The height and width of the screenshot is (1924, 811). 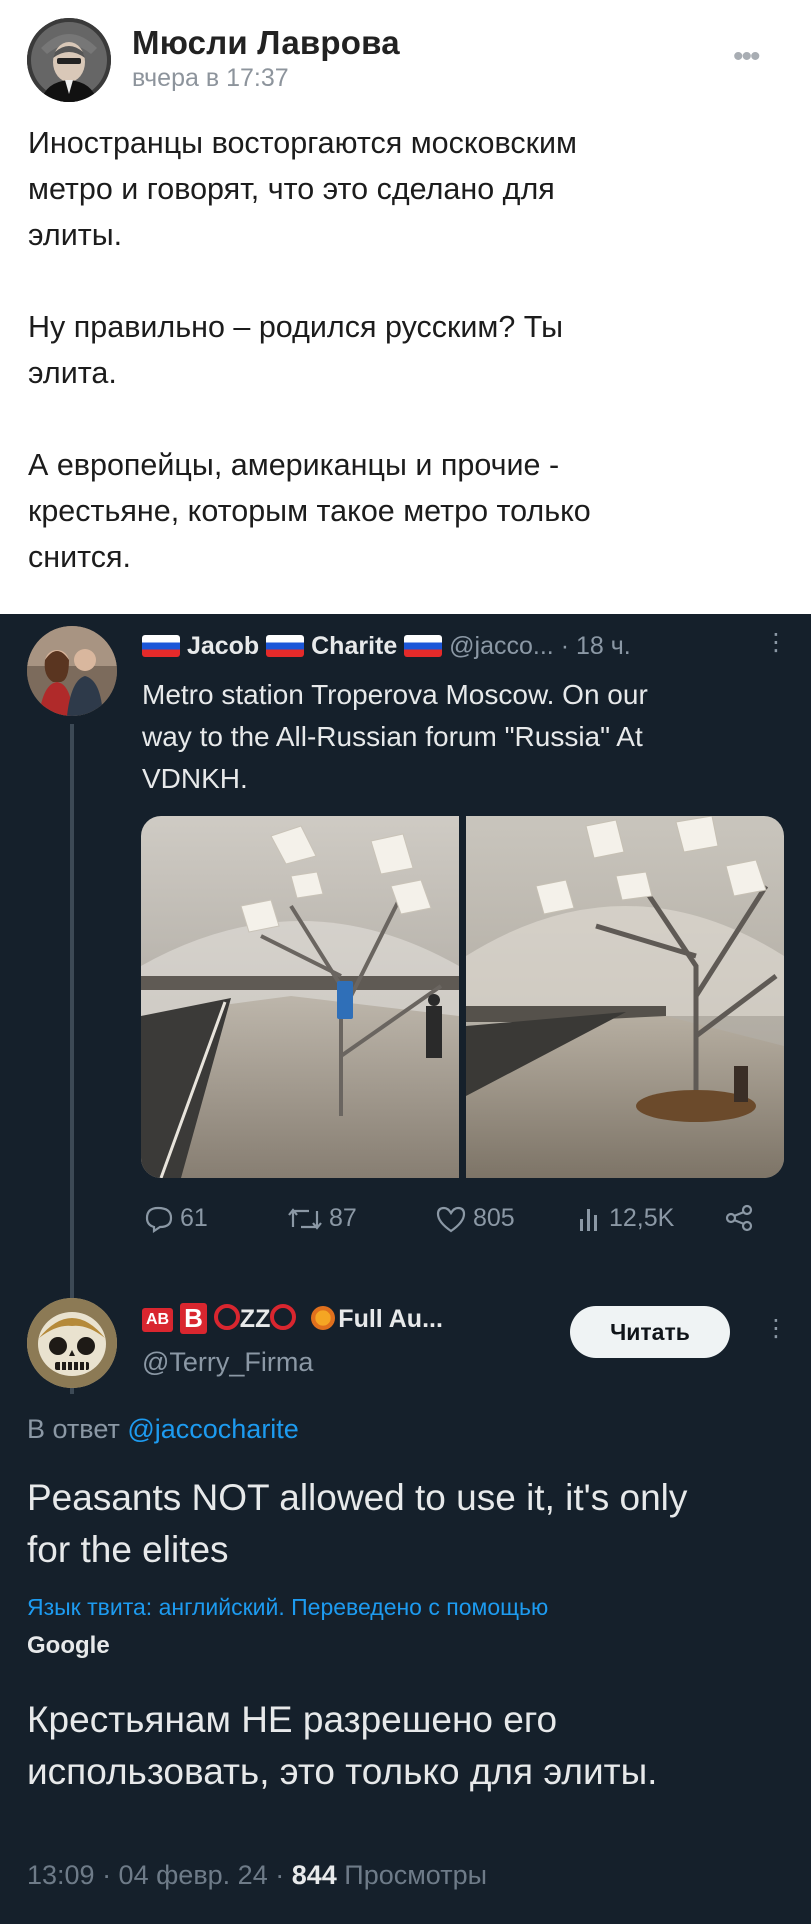 I want to click on tweet-meta: 13:09 · 04 февр. 24 · 844 Просмотры, so click(x=257, y=1875).